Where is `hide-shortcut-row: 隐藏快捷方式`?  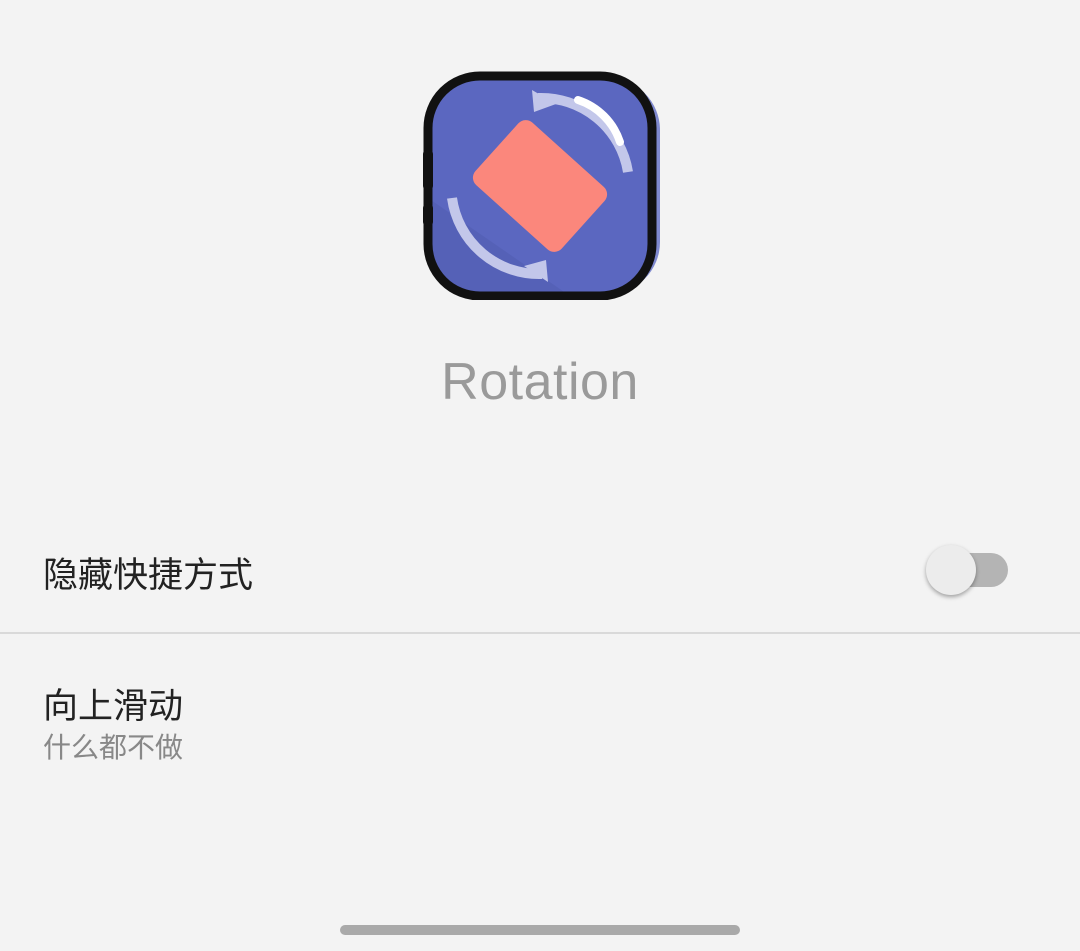
hide-shortcut-row: 隐藏快捷方式 is located at coordinates (540, 569).